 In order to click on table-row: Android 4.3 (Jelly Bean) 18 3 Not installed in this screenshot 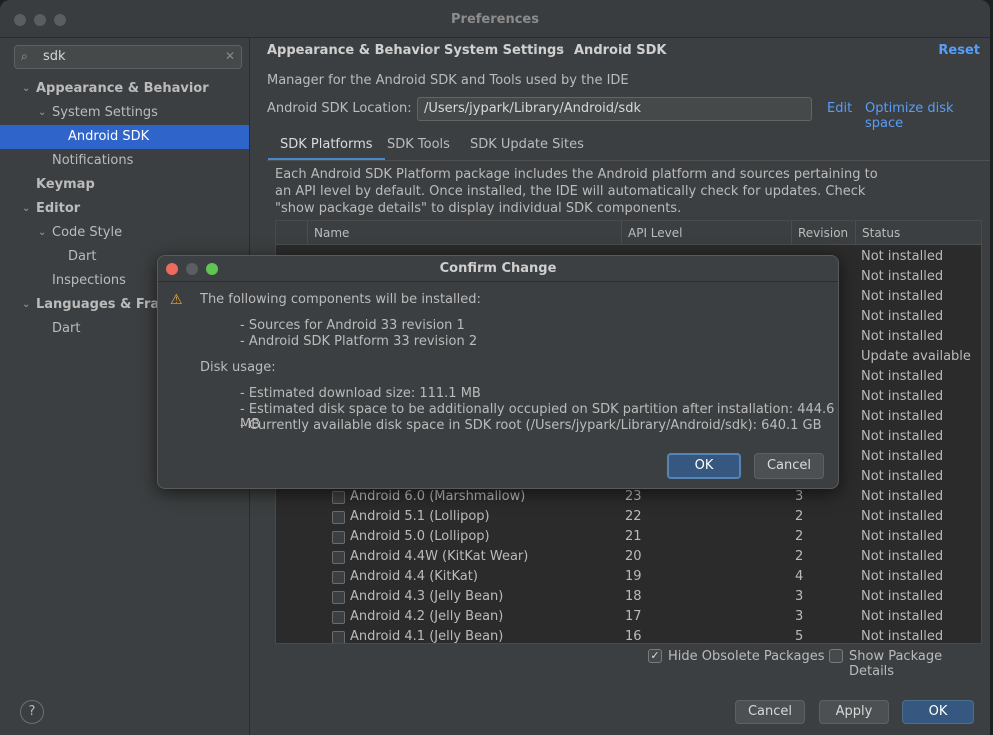, I will do `click(628, 597)`.